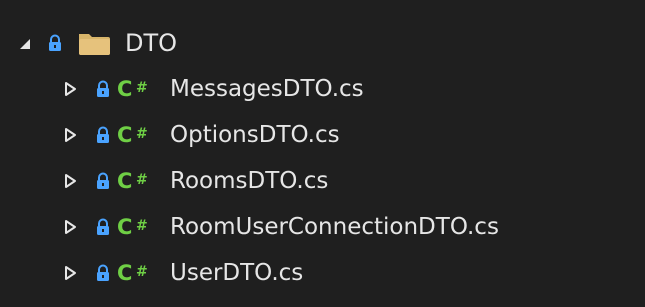 The height and width of the screenshot is (307, 645). I want to click on tree-item-file: C # UserDTO.cs, so click(322, 273).